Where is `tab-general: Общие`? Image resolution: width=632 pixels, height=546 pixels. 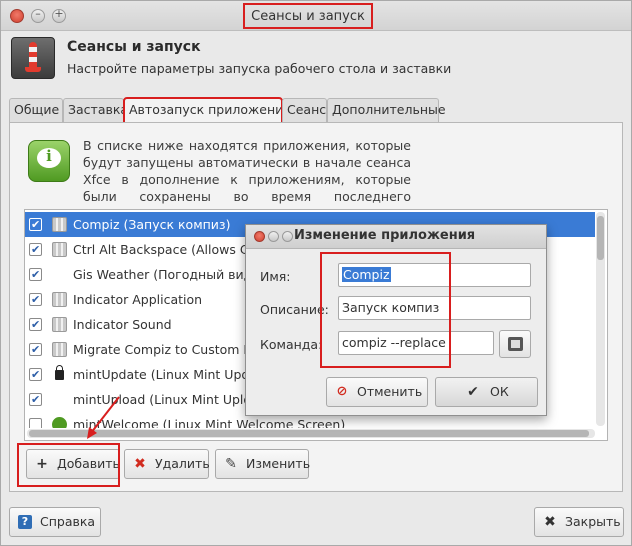
tab-general: Общие is located at coordinates (36, 110).